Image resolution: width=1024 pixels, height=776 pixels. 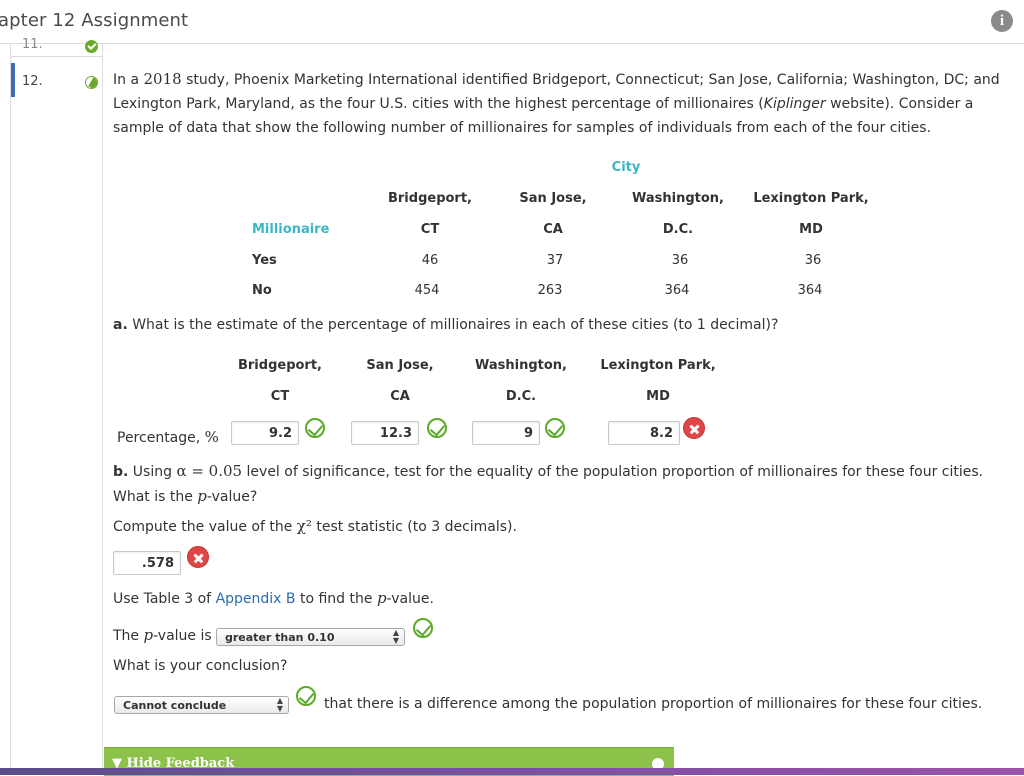 I want to click on table-col-header: CT, so click(x=430, y=229).